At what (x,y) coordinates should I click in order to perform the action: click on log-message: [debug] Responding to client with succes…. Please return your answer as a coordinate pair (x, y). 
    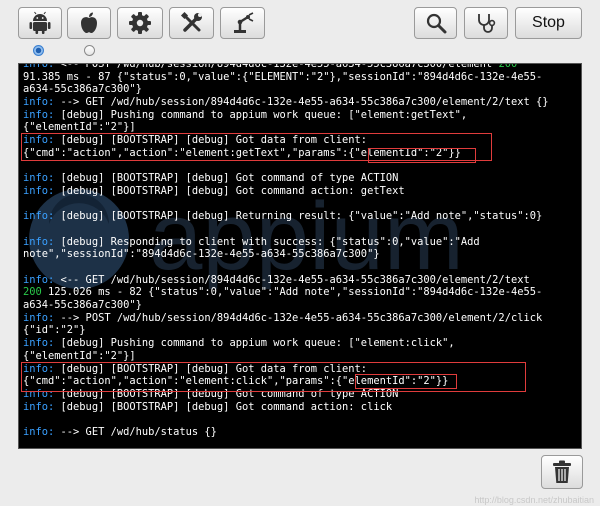
    Looking at the image, I should click on (267, 241).